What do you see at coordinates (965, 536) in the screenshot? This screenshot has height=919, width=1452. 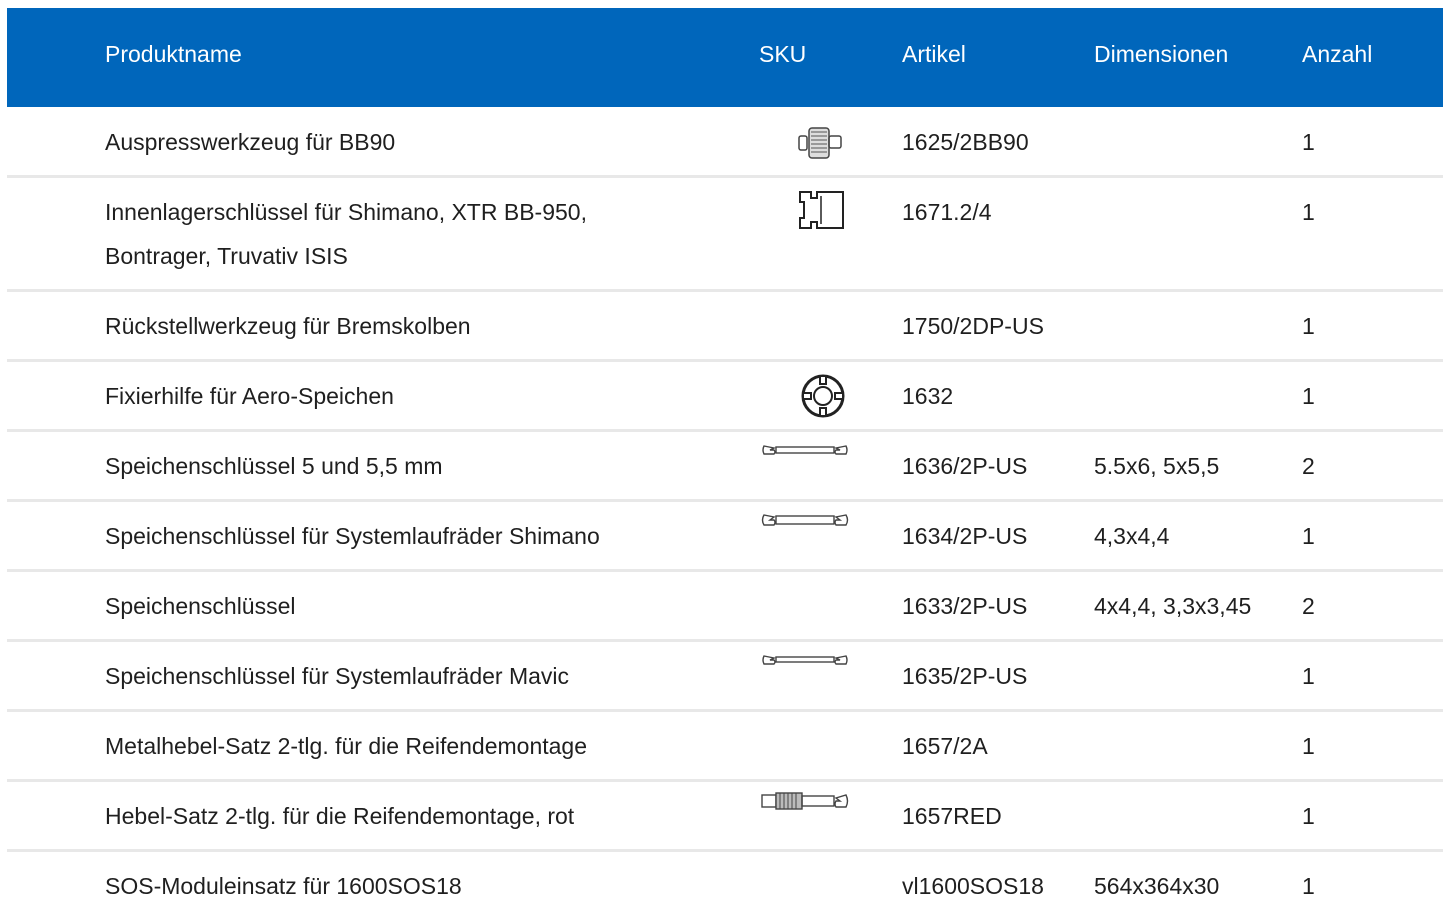 I see `article-number: 1634/2P-US` at bounding box center [965, 536].